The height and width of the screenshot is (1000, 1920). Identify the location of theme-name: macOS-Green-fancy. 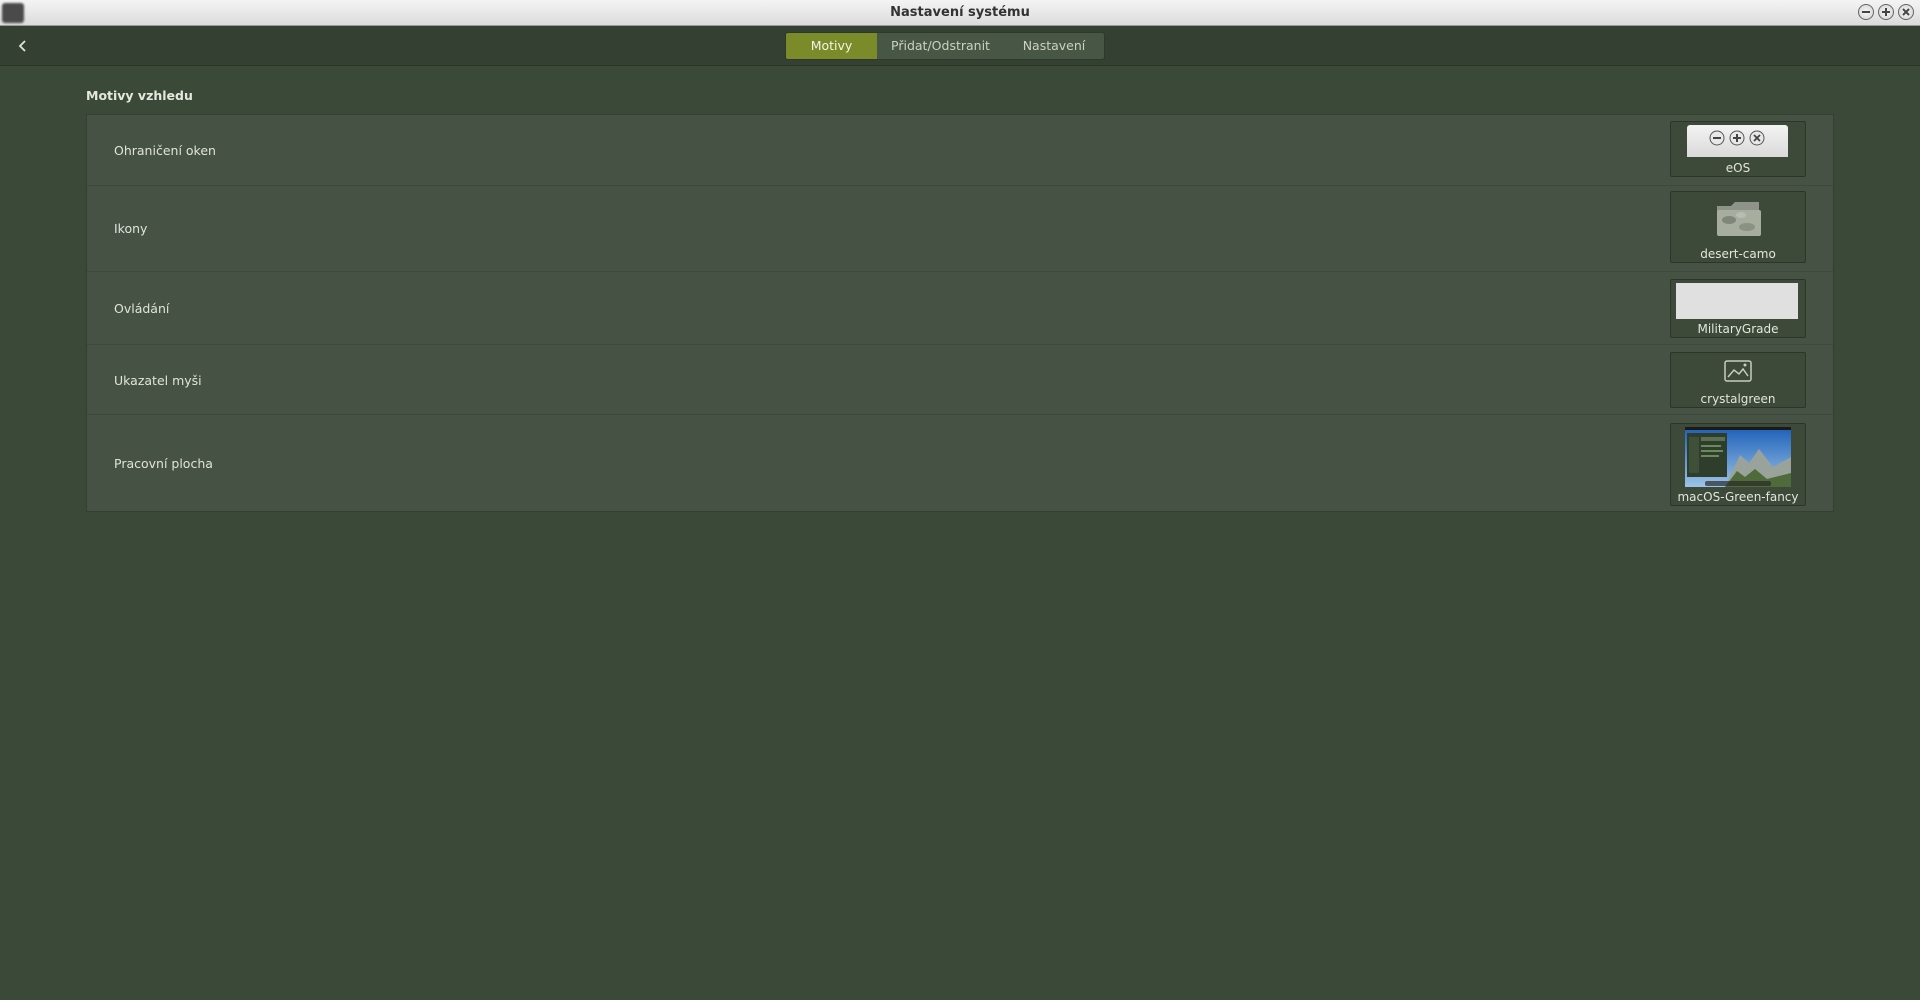
(1738, 497).